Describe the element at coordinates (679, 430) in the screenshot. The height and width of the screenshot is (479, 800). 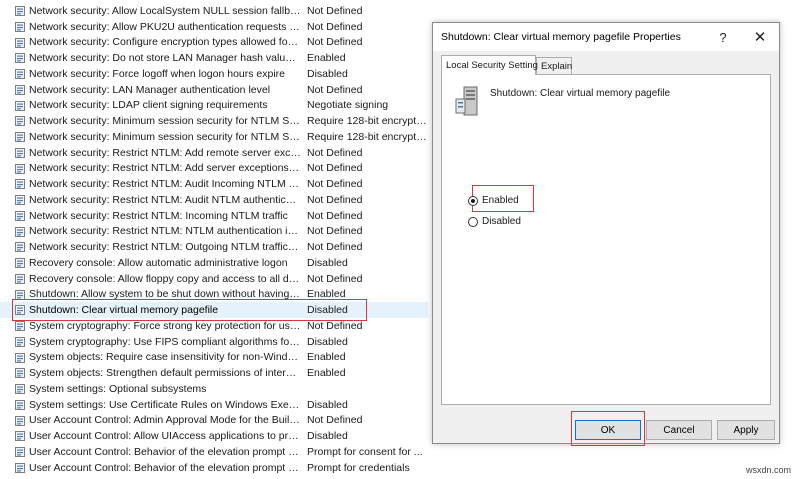
I see `cancel-button: Cancel` at that location.